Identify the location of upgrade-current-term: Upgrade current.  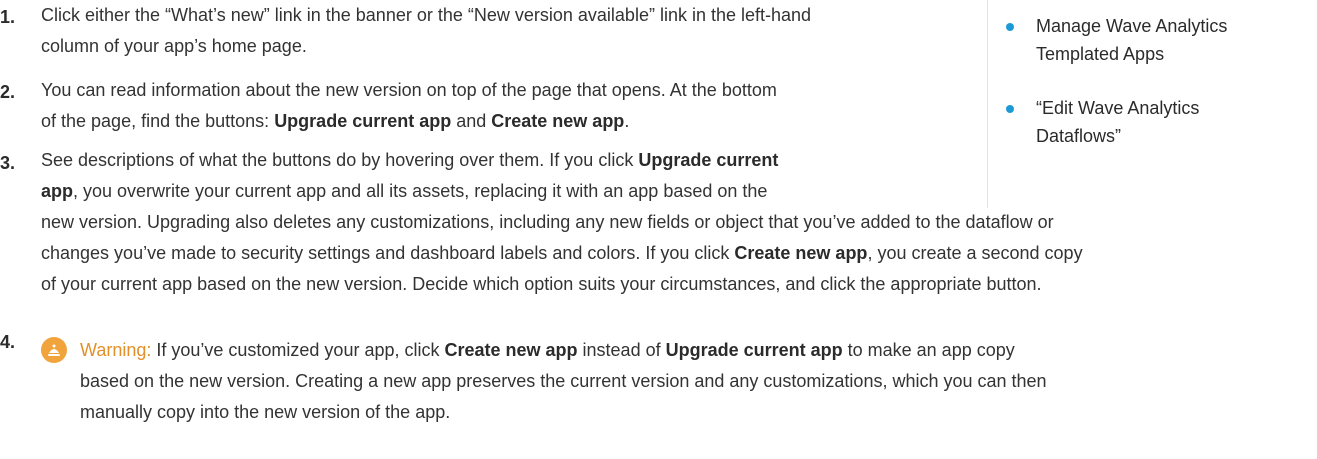
(708, 160).